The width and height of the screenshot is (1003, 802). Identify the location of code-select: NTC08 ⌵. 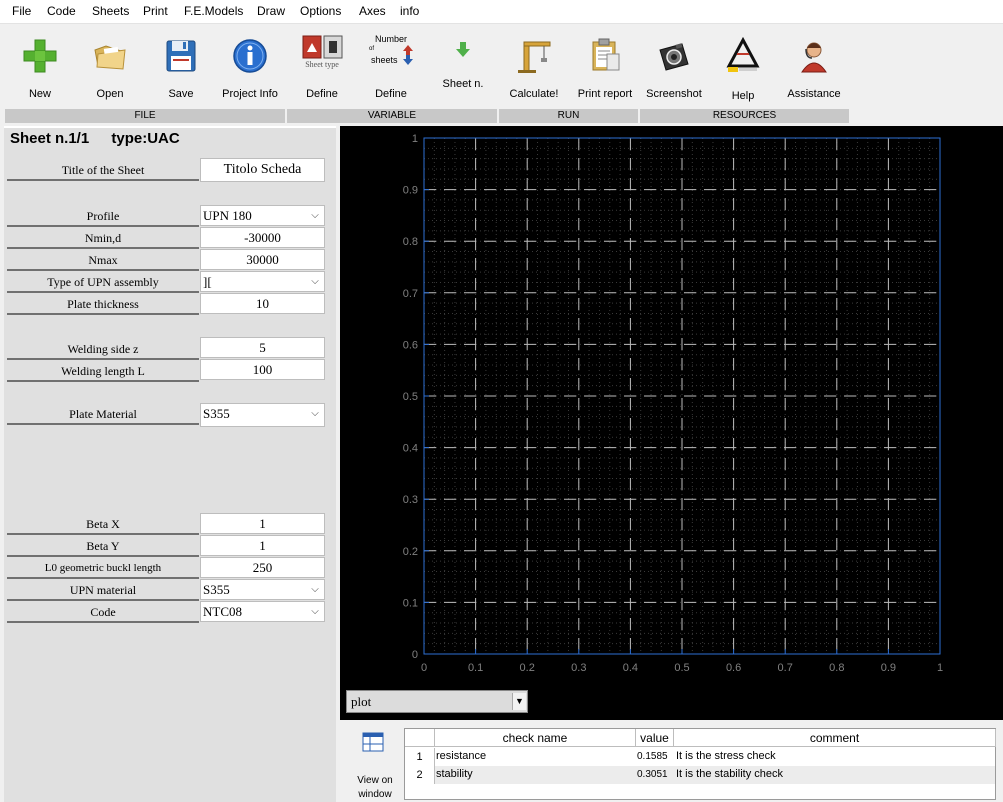
(262, 611).